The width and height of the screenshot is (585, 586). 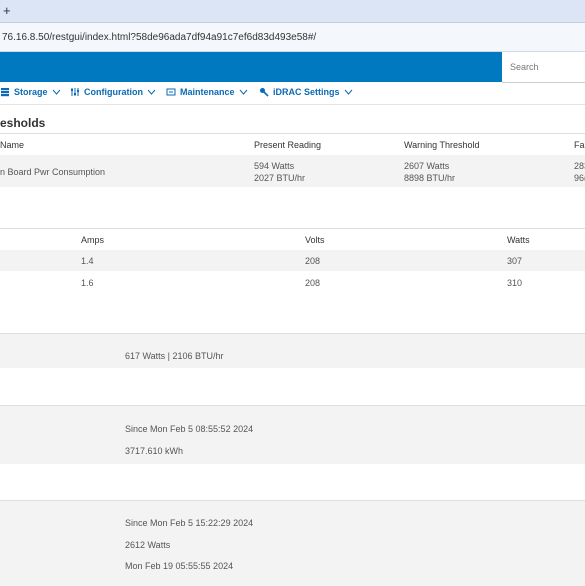 I want to click on nav-idrac-settings: iDRAC Settings, so click(x=306, y=92).